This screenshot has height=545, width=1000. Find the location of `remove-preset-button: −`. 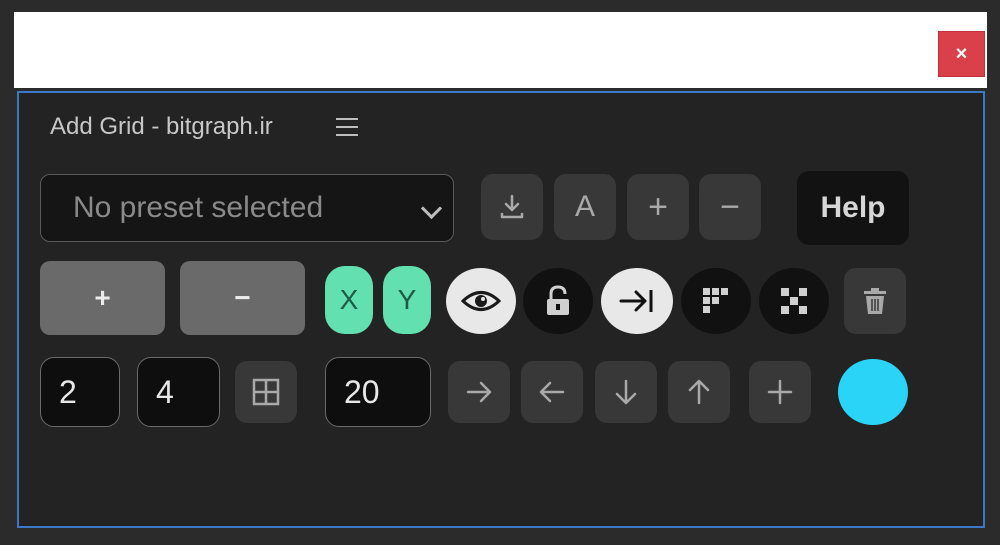

remove-preset-button: − is located at coordinates (730, 207).